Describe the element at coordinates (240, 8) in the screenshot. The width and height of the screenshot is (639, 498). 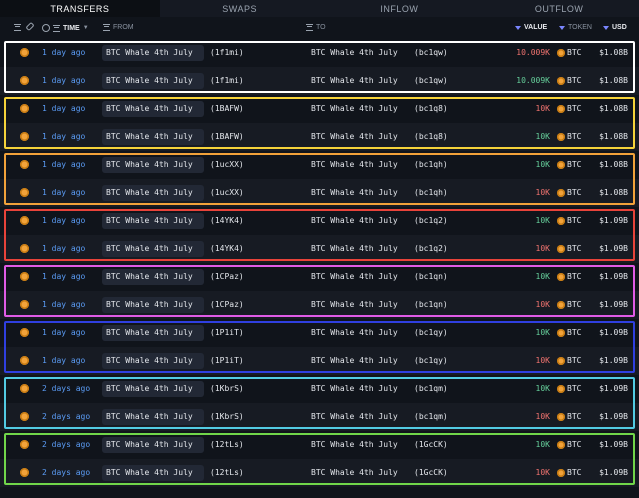
I see `tab-swaps: SWAPS` at that location.